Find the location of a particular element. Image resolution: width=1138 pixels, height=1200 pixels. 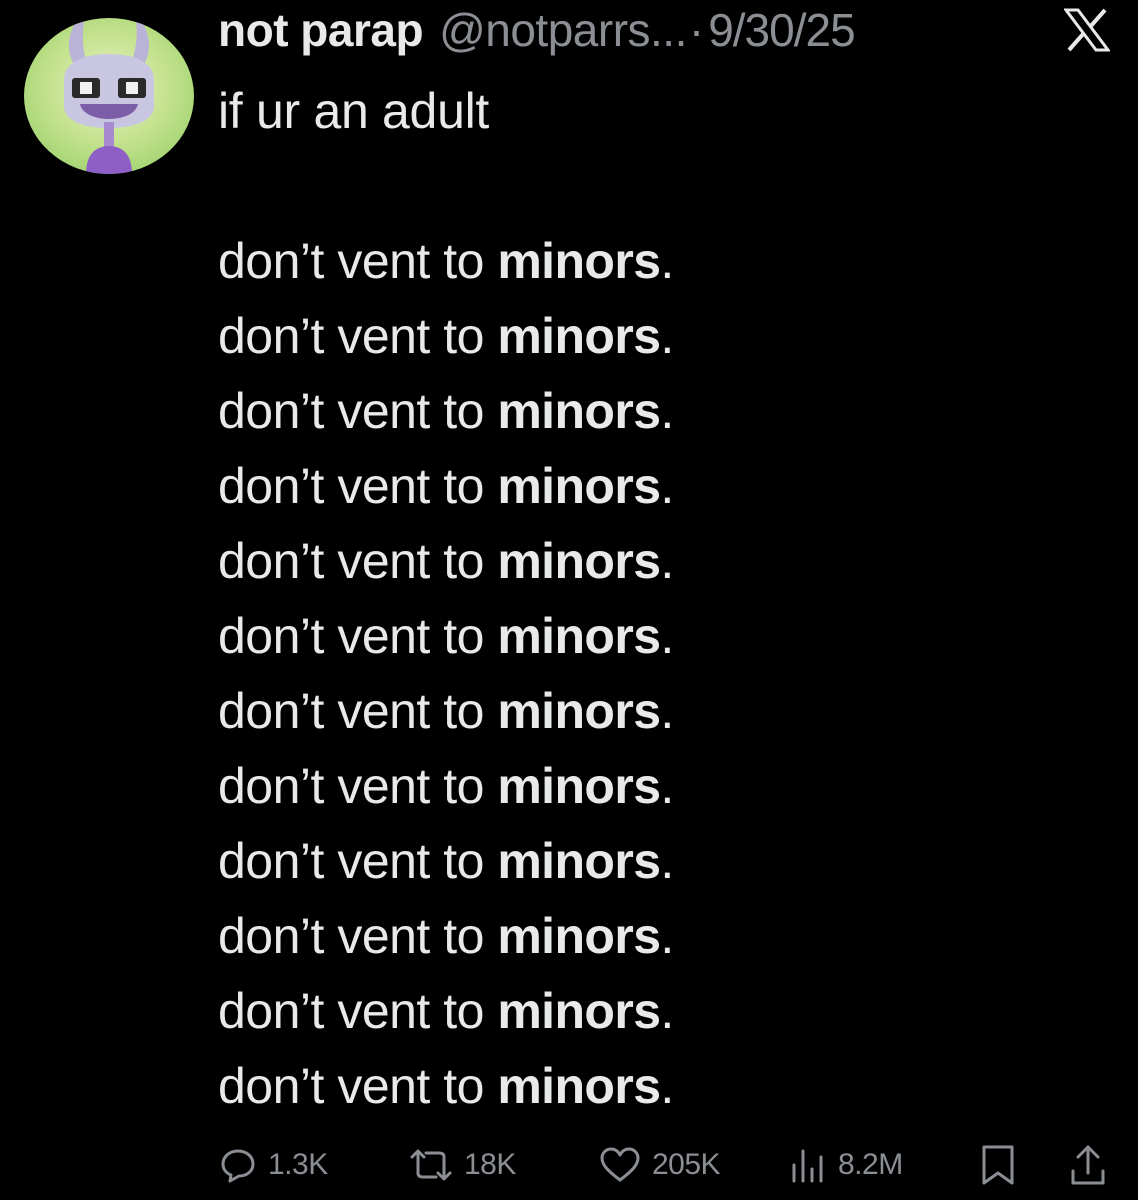

views-chart-icon is located at coordinates (807, 1166).